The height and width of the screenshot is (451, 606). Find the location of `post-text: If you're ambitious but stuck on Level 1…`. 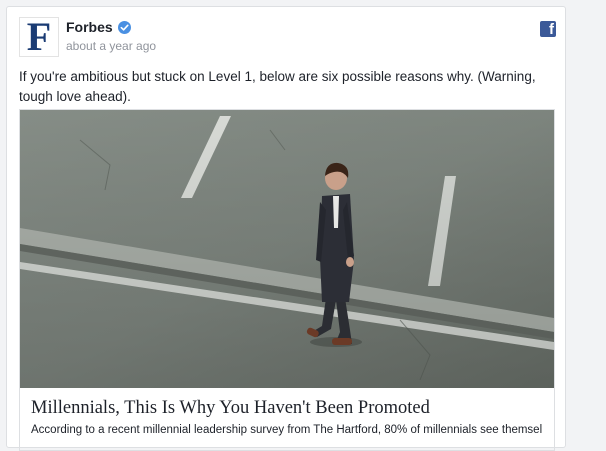

post-text: If you're ambitious but stuck on Level 1… is located at coordinates (277, 86).